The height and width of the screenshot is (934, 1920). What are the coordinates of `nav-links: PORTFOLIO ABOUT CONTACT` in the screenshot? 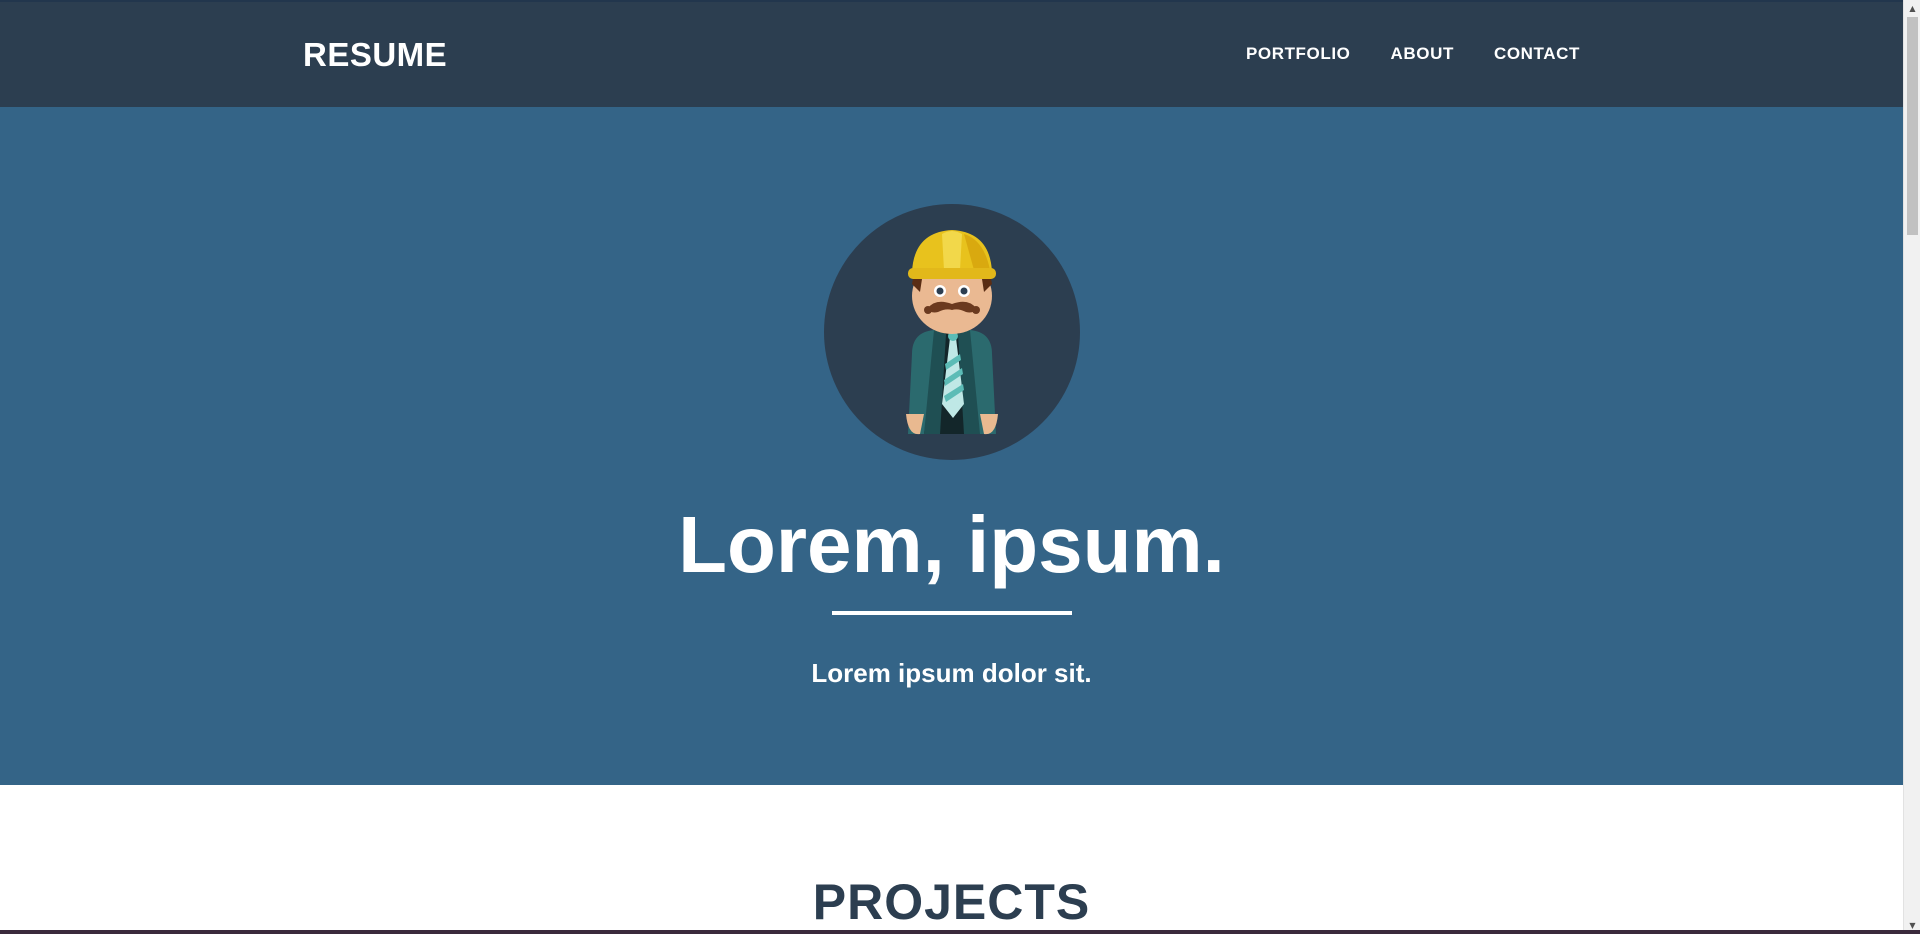 It's located at (1413, 54).